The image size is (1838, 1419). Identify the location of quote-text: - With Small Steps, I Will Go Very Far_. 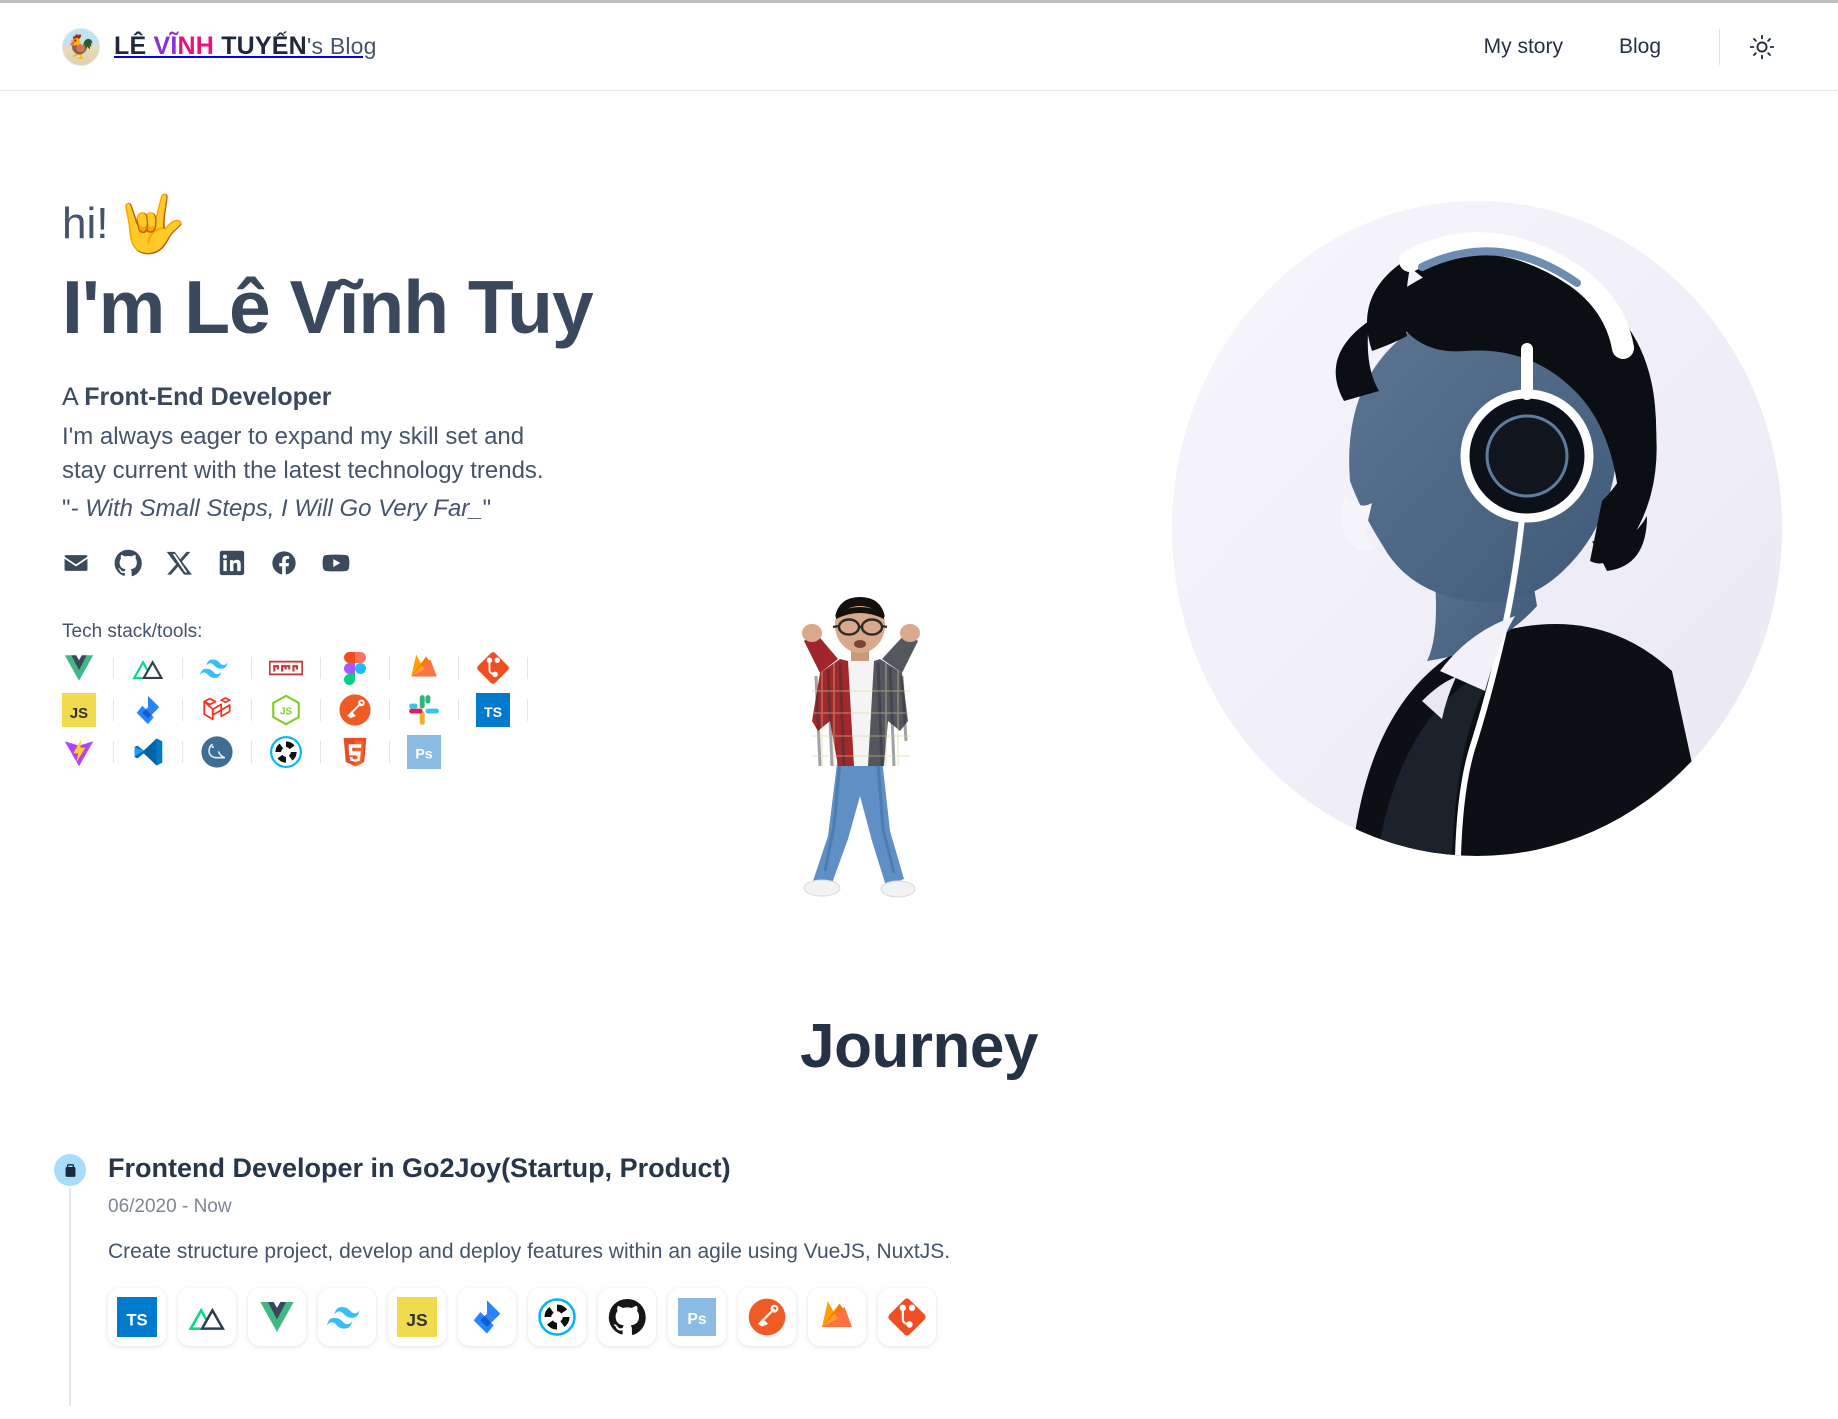
(276, 509).